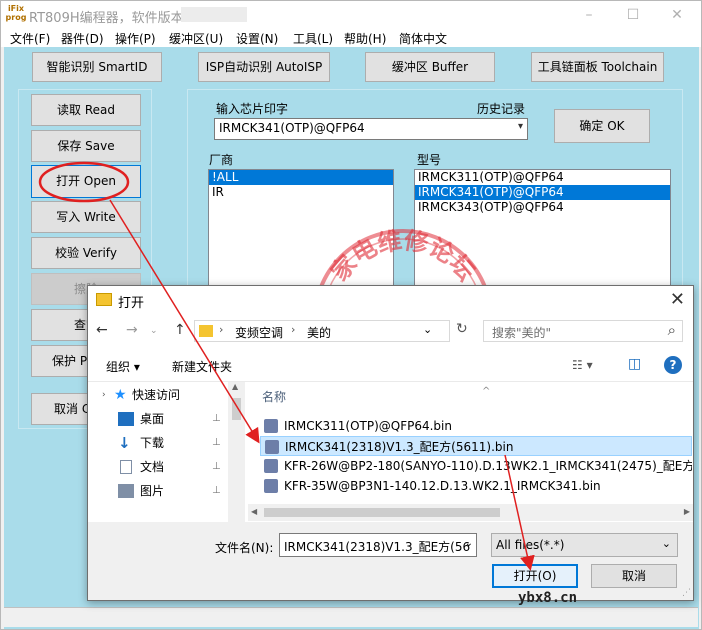 This screenshot has height=630, width=702. I want to click on vendor-list: !ALL IR, so click(301, 229).